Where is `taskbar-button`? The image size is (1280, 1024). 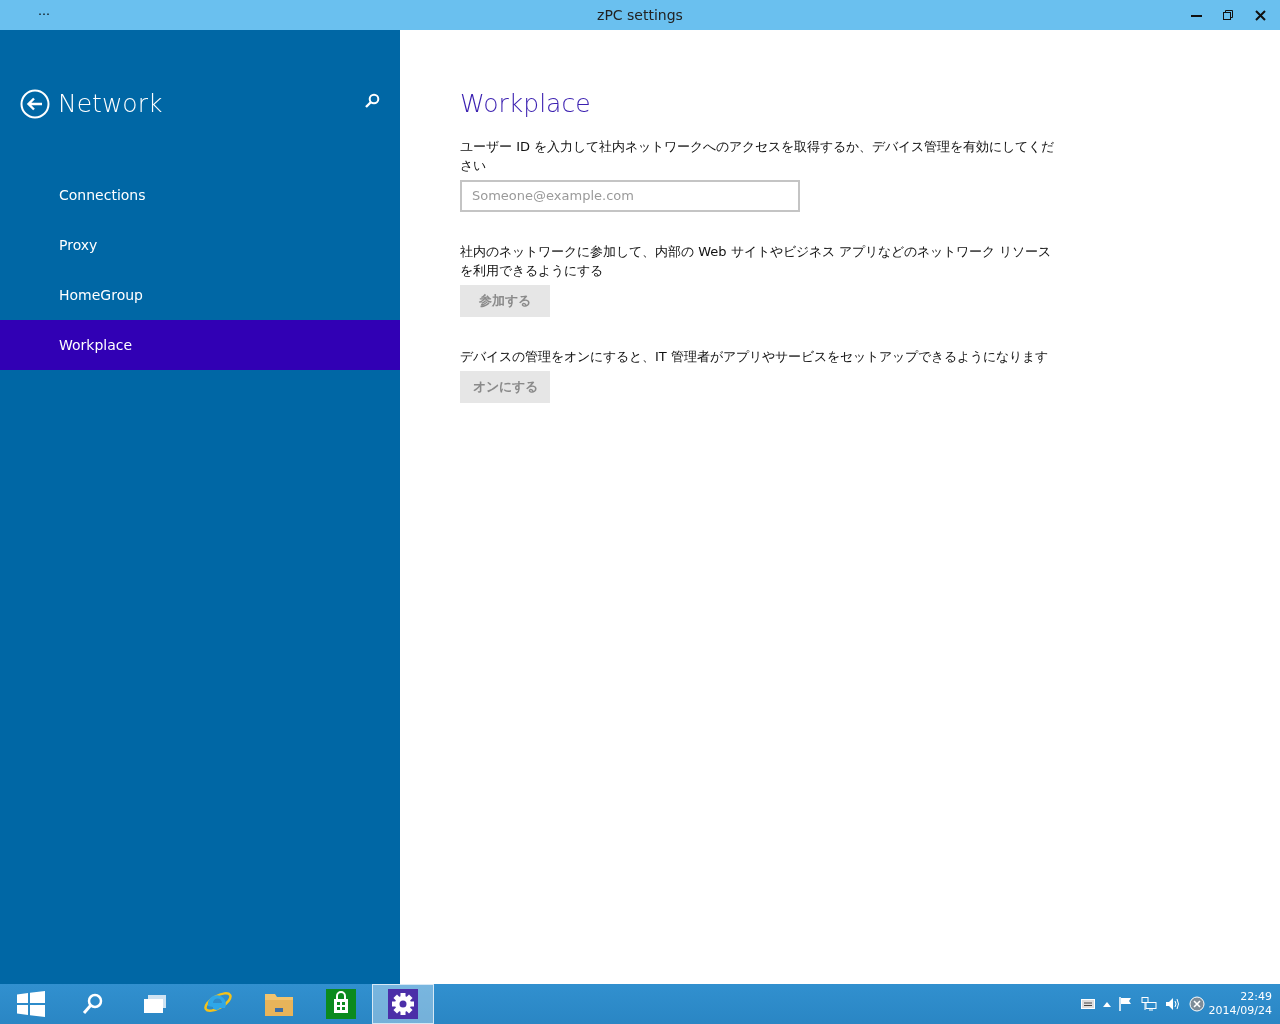 taskbar-button is located at coordinates (403, 1004).